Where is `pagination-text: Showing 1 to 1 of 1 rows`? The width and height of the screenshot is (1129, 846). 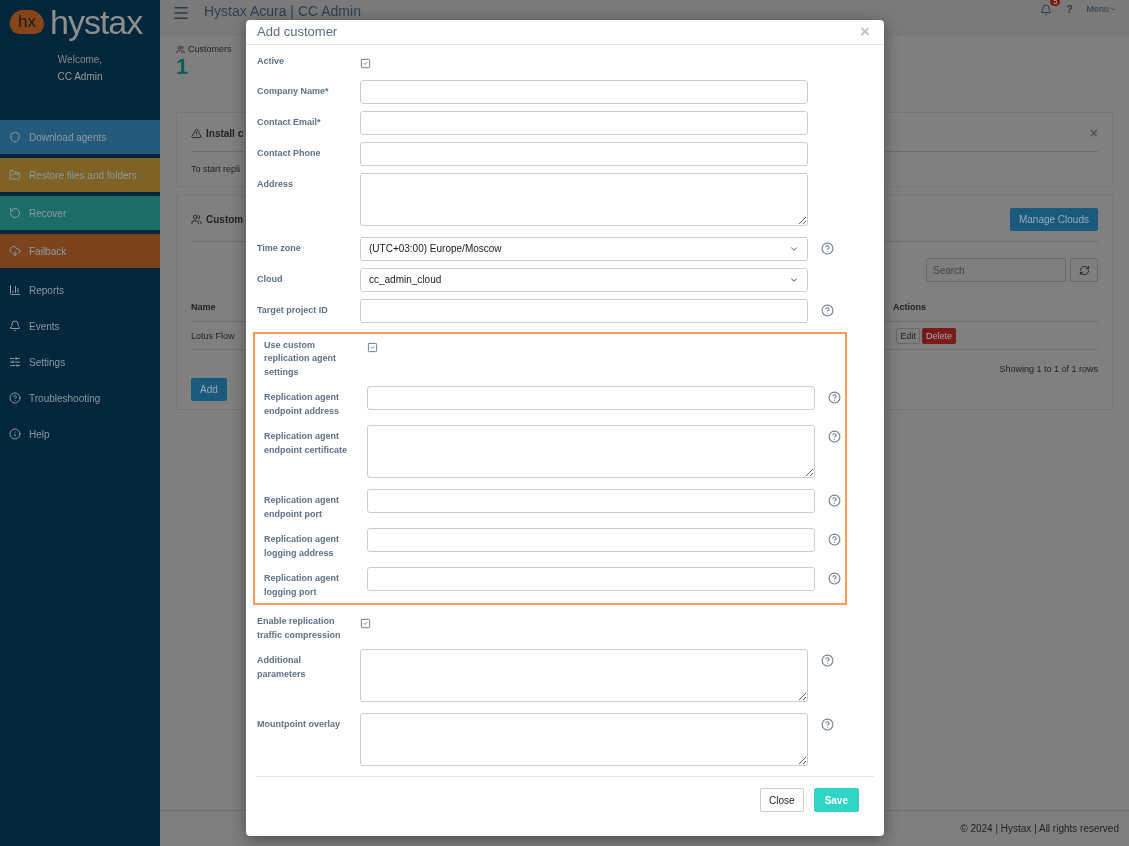
pagination-text: Showing 1 to 1 of 1 rows is located at coordinates (1048, 369).